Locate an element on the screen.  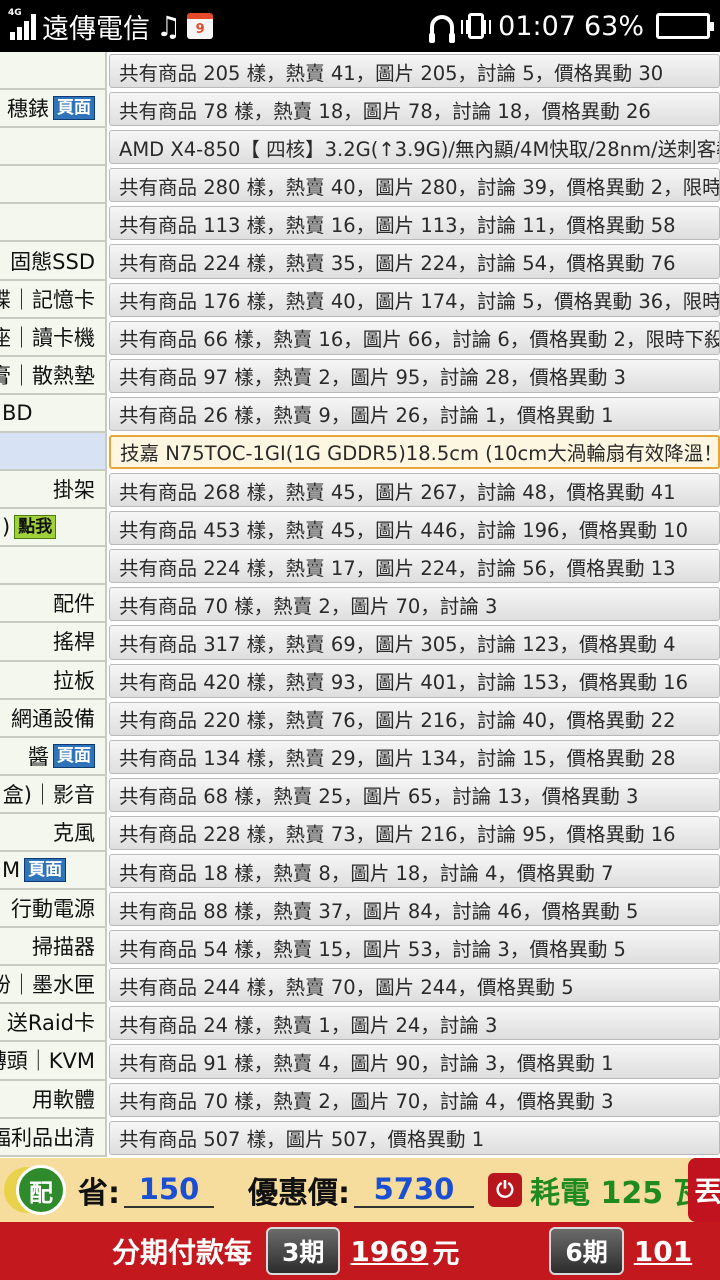
table-row: 醬頁面 共有商品 134 樣，熱賣 29，圖片 134，討論 15，價格異動 28 is located at coordinates (360, 756).